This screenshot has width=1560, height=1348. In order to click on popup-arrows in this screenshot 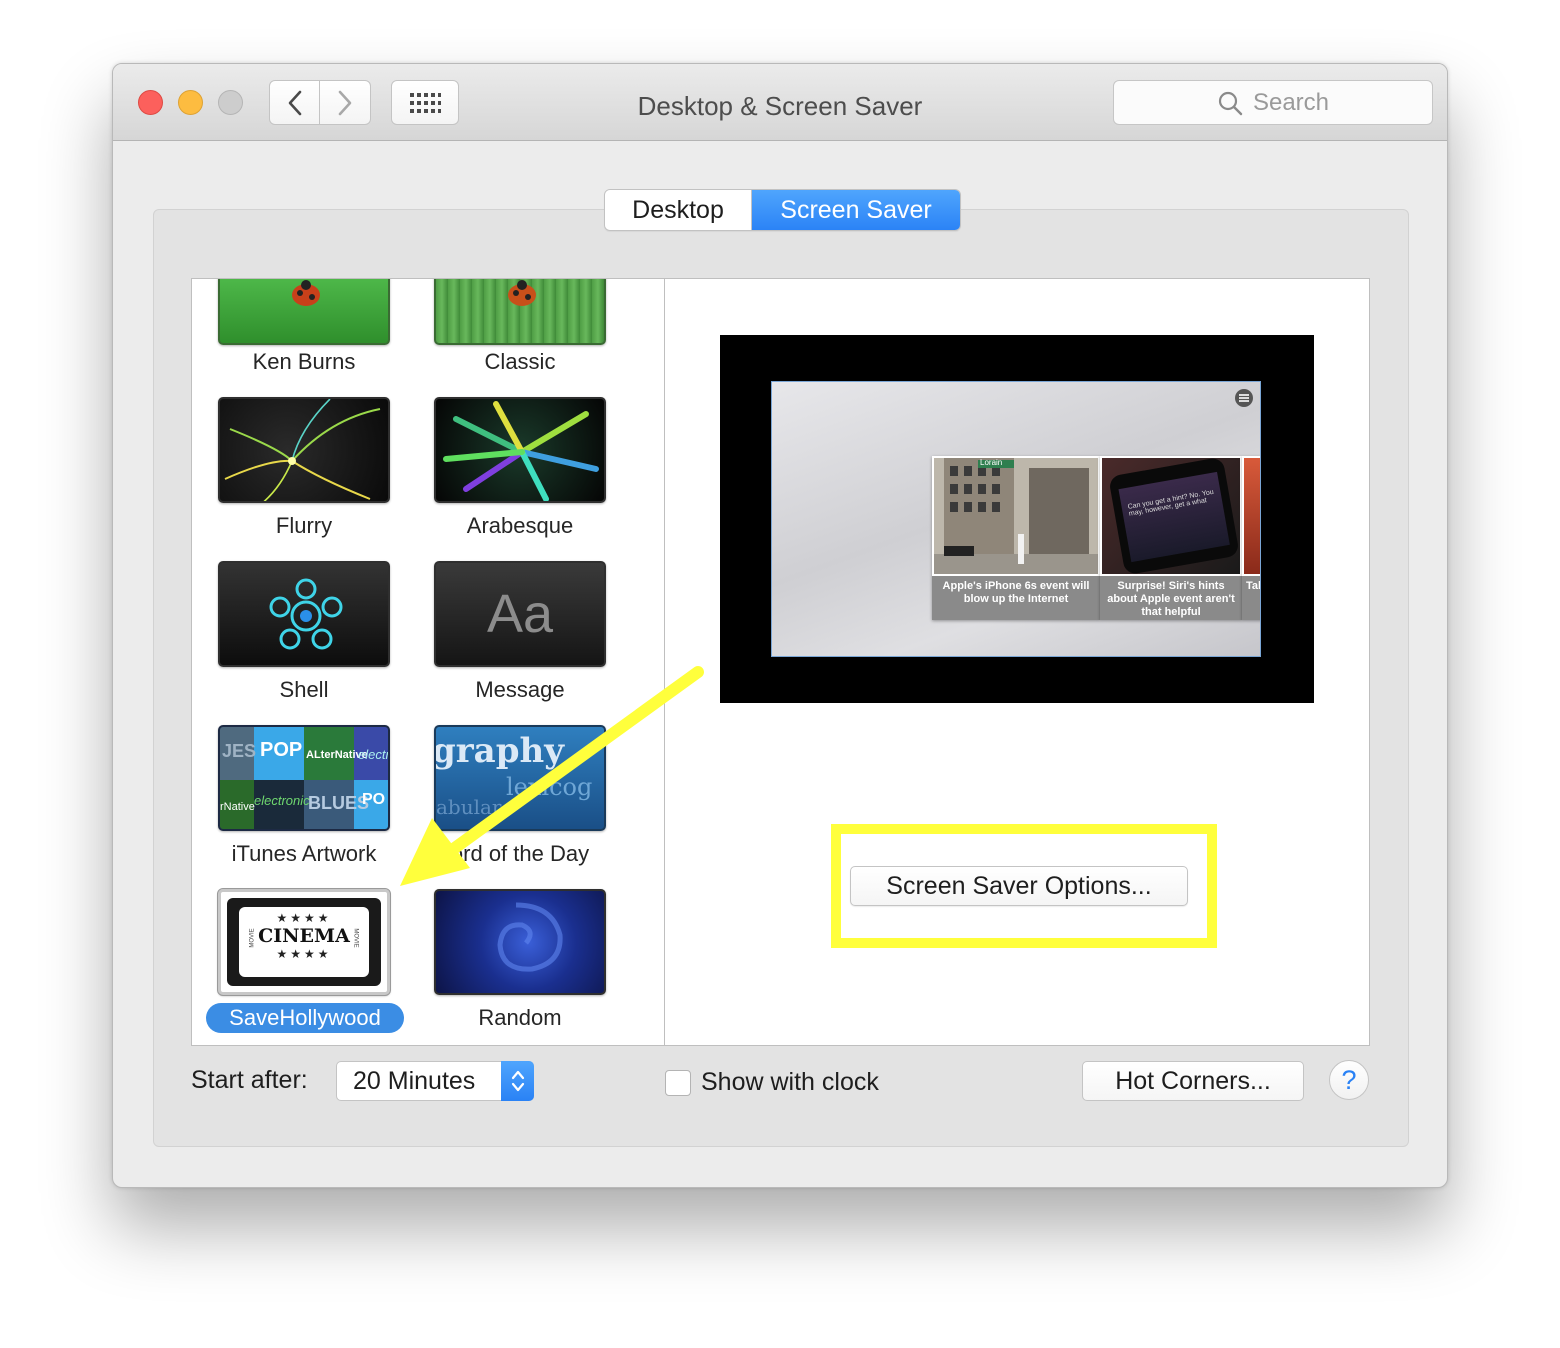, I will do `click(517, 1081)`.